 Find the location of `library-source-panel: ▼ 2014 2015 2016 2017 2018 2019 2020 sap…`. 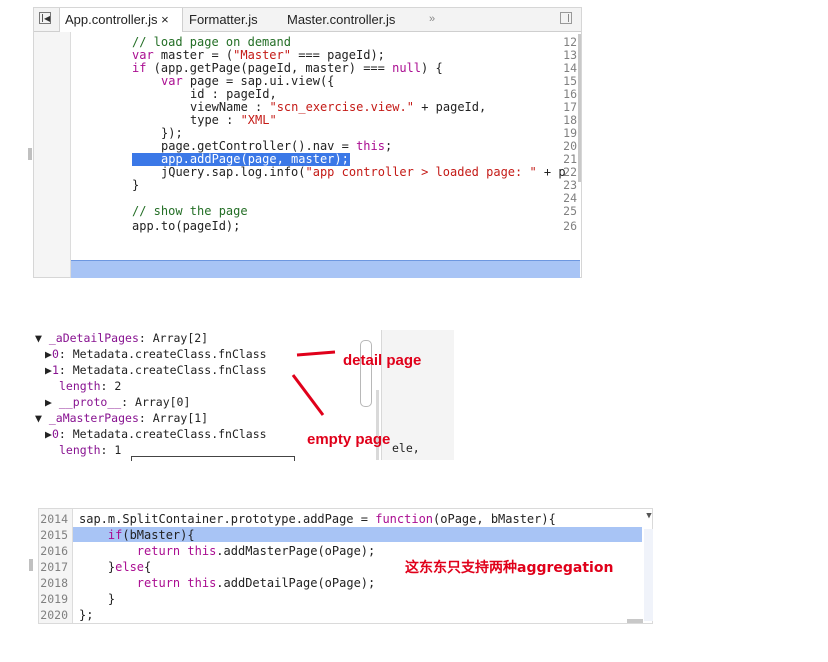

library-source-panel: ▼ 2014 2015 2016 2017 2018 2019 2020 sap… is located at coordinates (341, 566).